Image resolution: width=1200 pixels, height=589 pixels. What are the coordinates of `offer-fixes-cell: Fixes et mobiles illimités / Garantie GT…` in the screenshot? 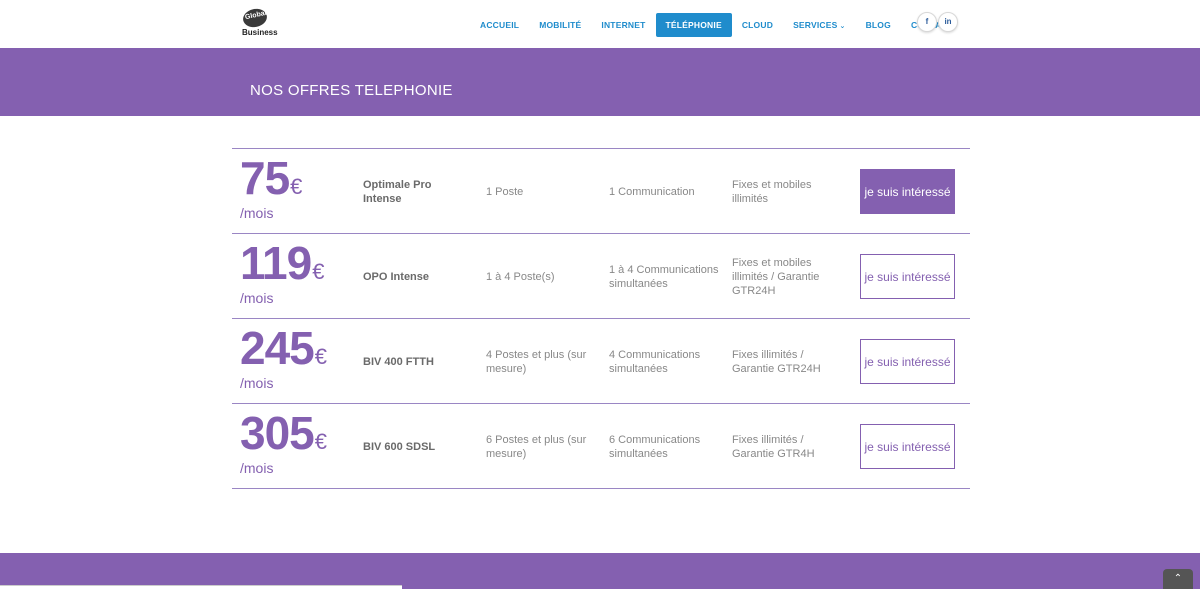 It's located at (787, 276).